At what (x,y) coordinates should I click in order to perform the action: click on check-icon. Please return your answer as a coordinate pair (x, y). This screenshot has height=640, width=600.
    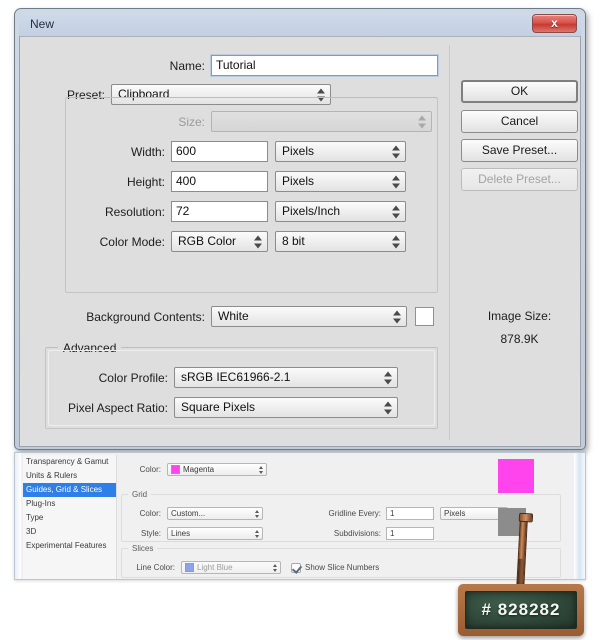
    Looking at the image, I should click on (296, 567).